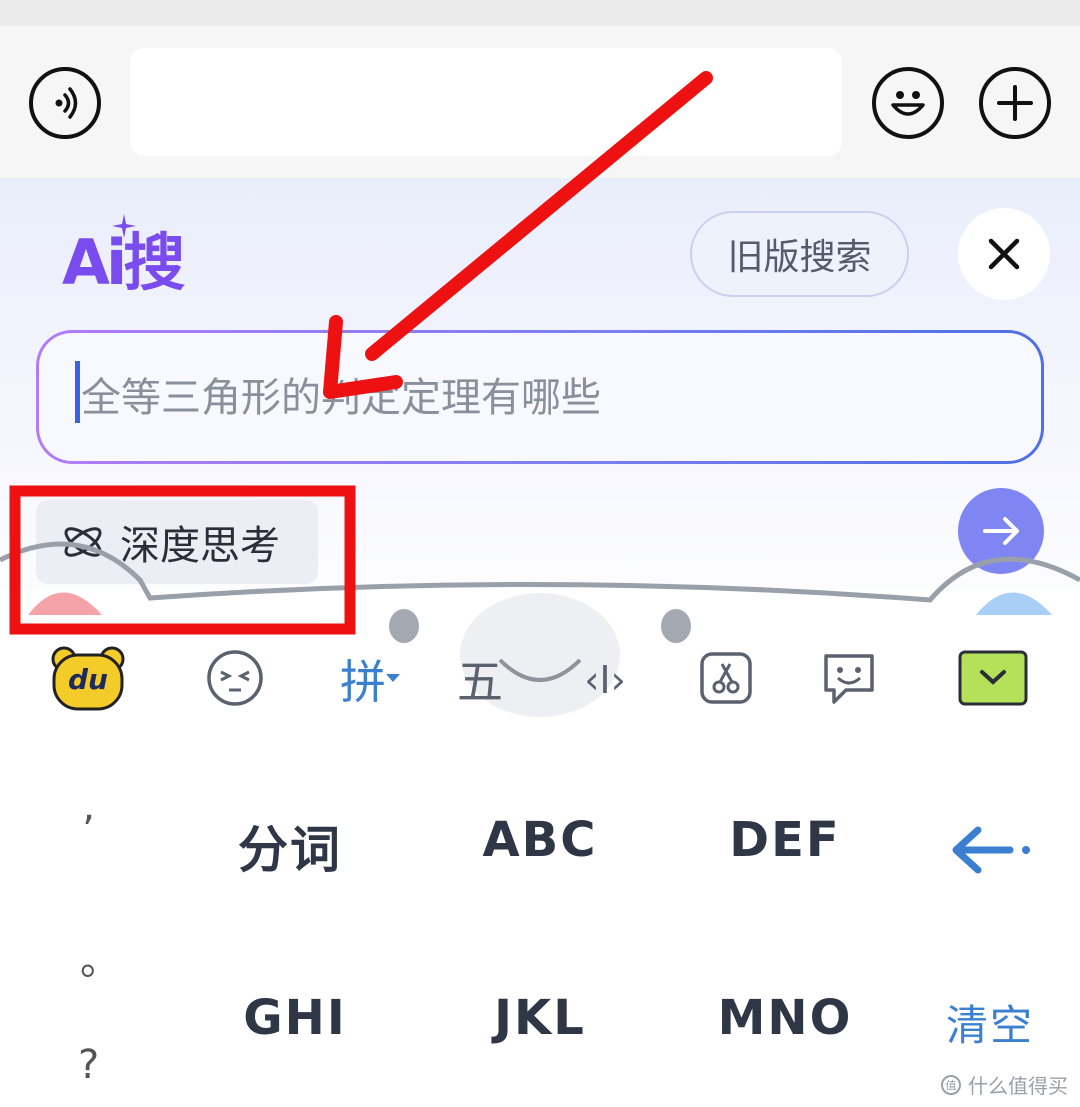  I want to click on emoticon-button, so click(235, 678).